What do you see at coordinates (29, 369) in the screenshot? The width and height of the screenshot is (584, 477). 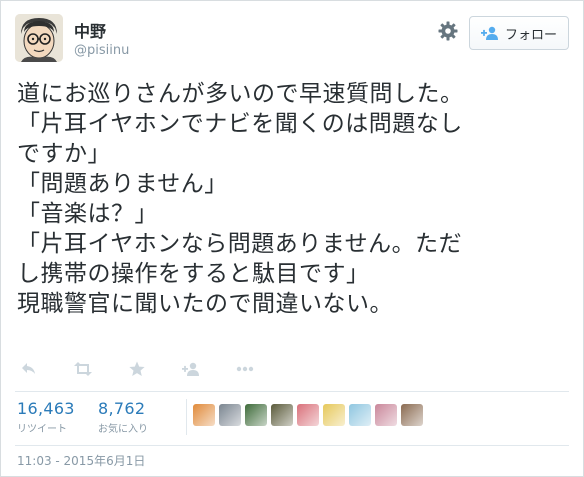 I see `reply-icon` at bounding box center [29, 369].